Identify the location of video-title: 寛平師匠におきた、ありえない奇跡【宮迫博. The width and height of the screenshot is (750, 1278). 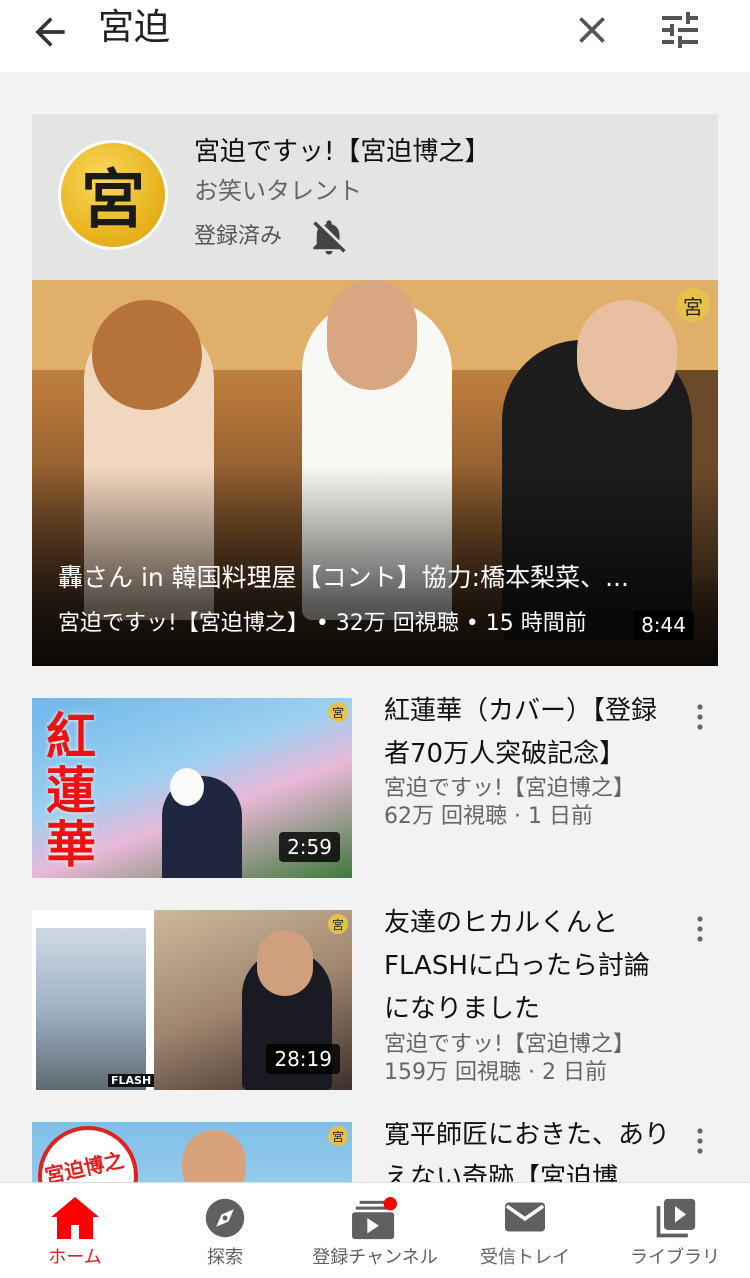
(527, 1152).